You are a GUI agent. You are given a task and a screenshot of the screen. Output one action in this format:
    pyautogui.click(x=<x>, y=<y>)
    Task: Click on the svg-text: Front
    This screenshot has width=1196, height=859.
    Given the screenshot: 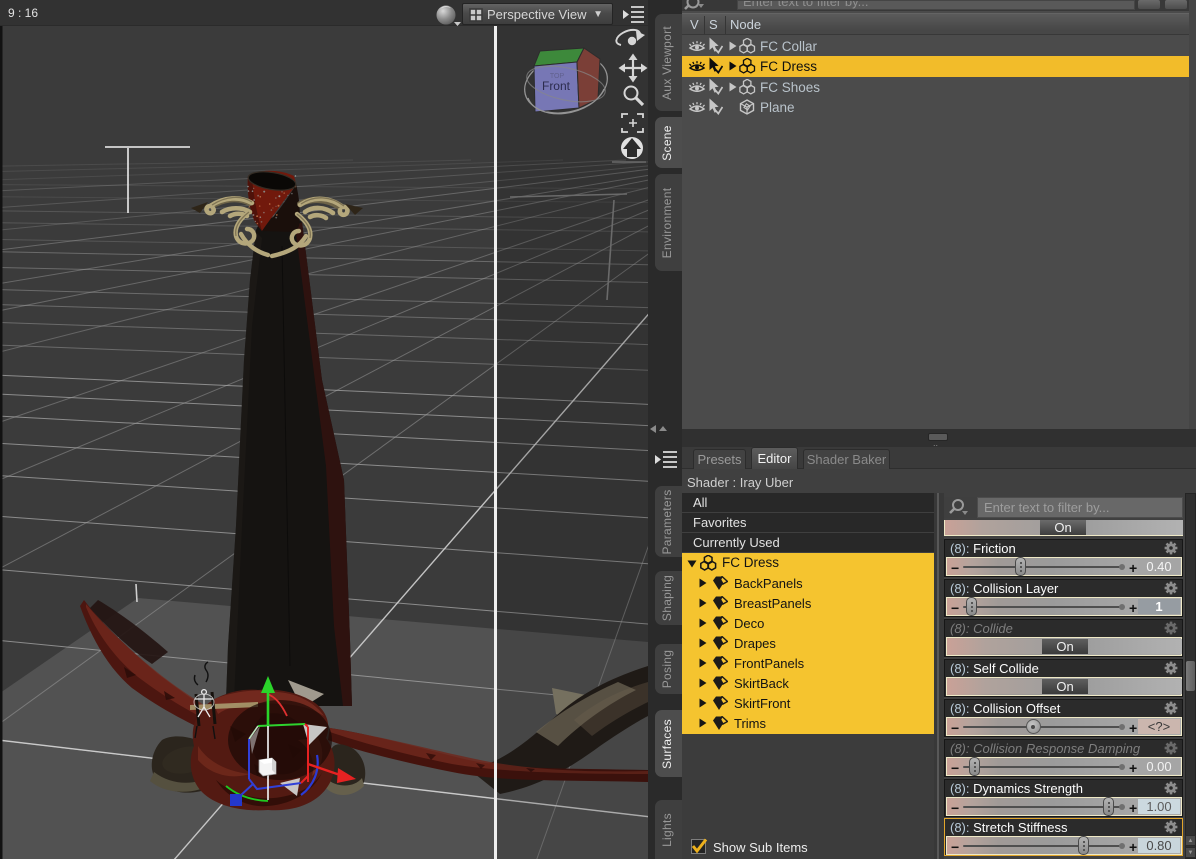 What is the action you would take?
    pyautogui.click(x=556, y=86)
    